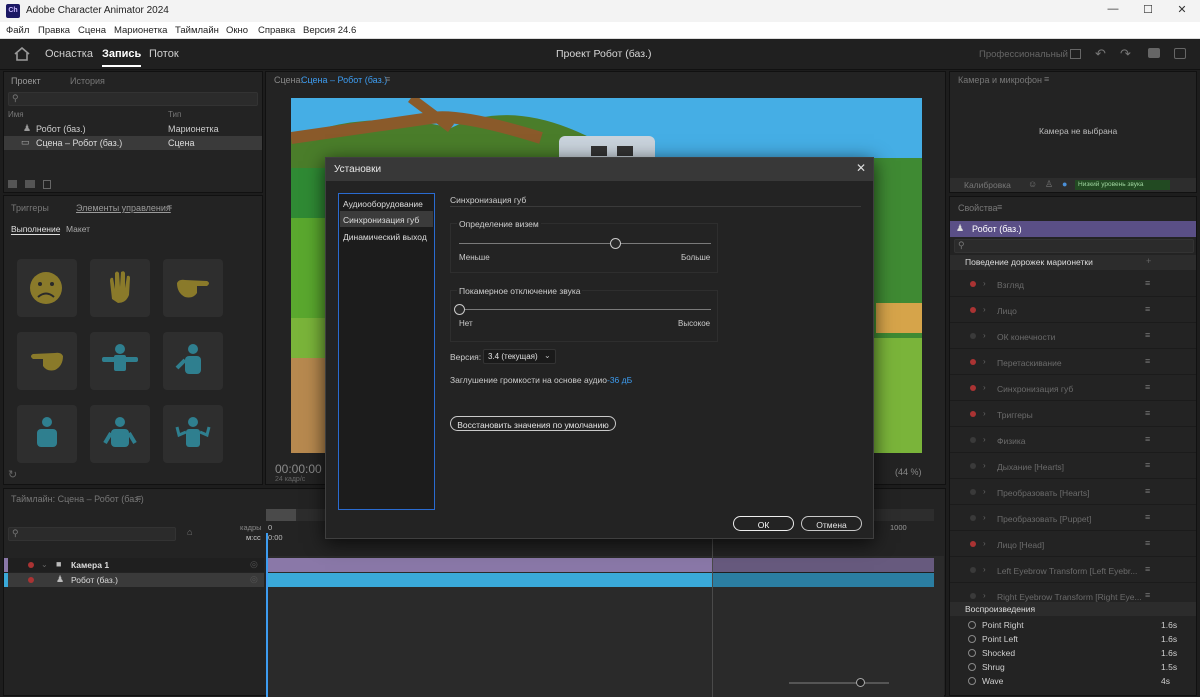 This screenshot has width=1200, height=697. What do you see at coordinates (281, 515) in the screenshot?
I see `work-area-handle` at bounding box center [281, 515].